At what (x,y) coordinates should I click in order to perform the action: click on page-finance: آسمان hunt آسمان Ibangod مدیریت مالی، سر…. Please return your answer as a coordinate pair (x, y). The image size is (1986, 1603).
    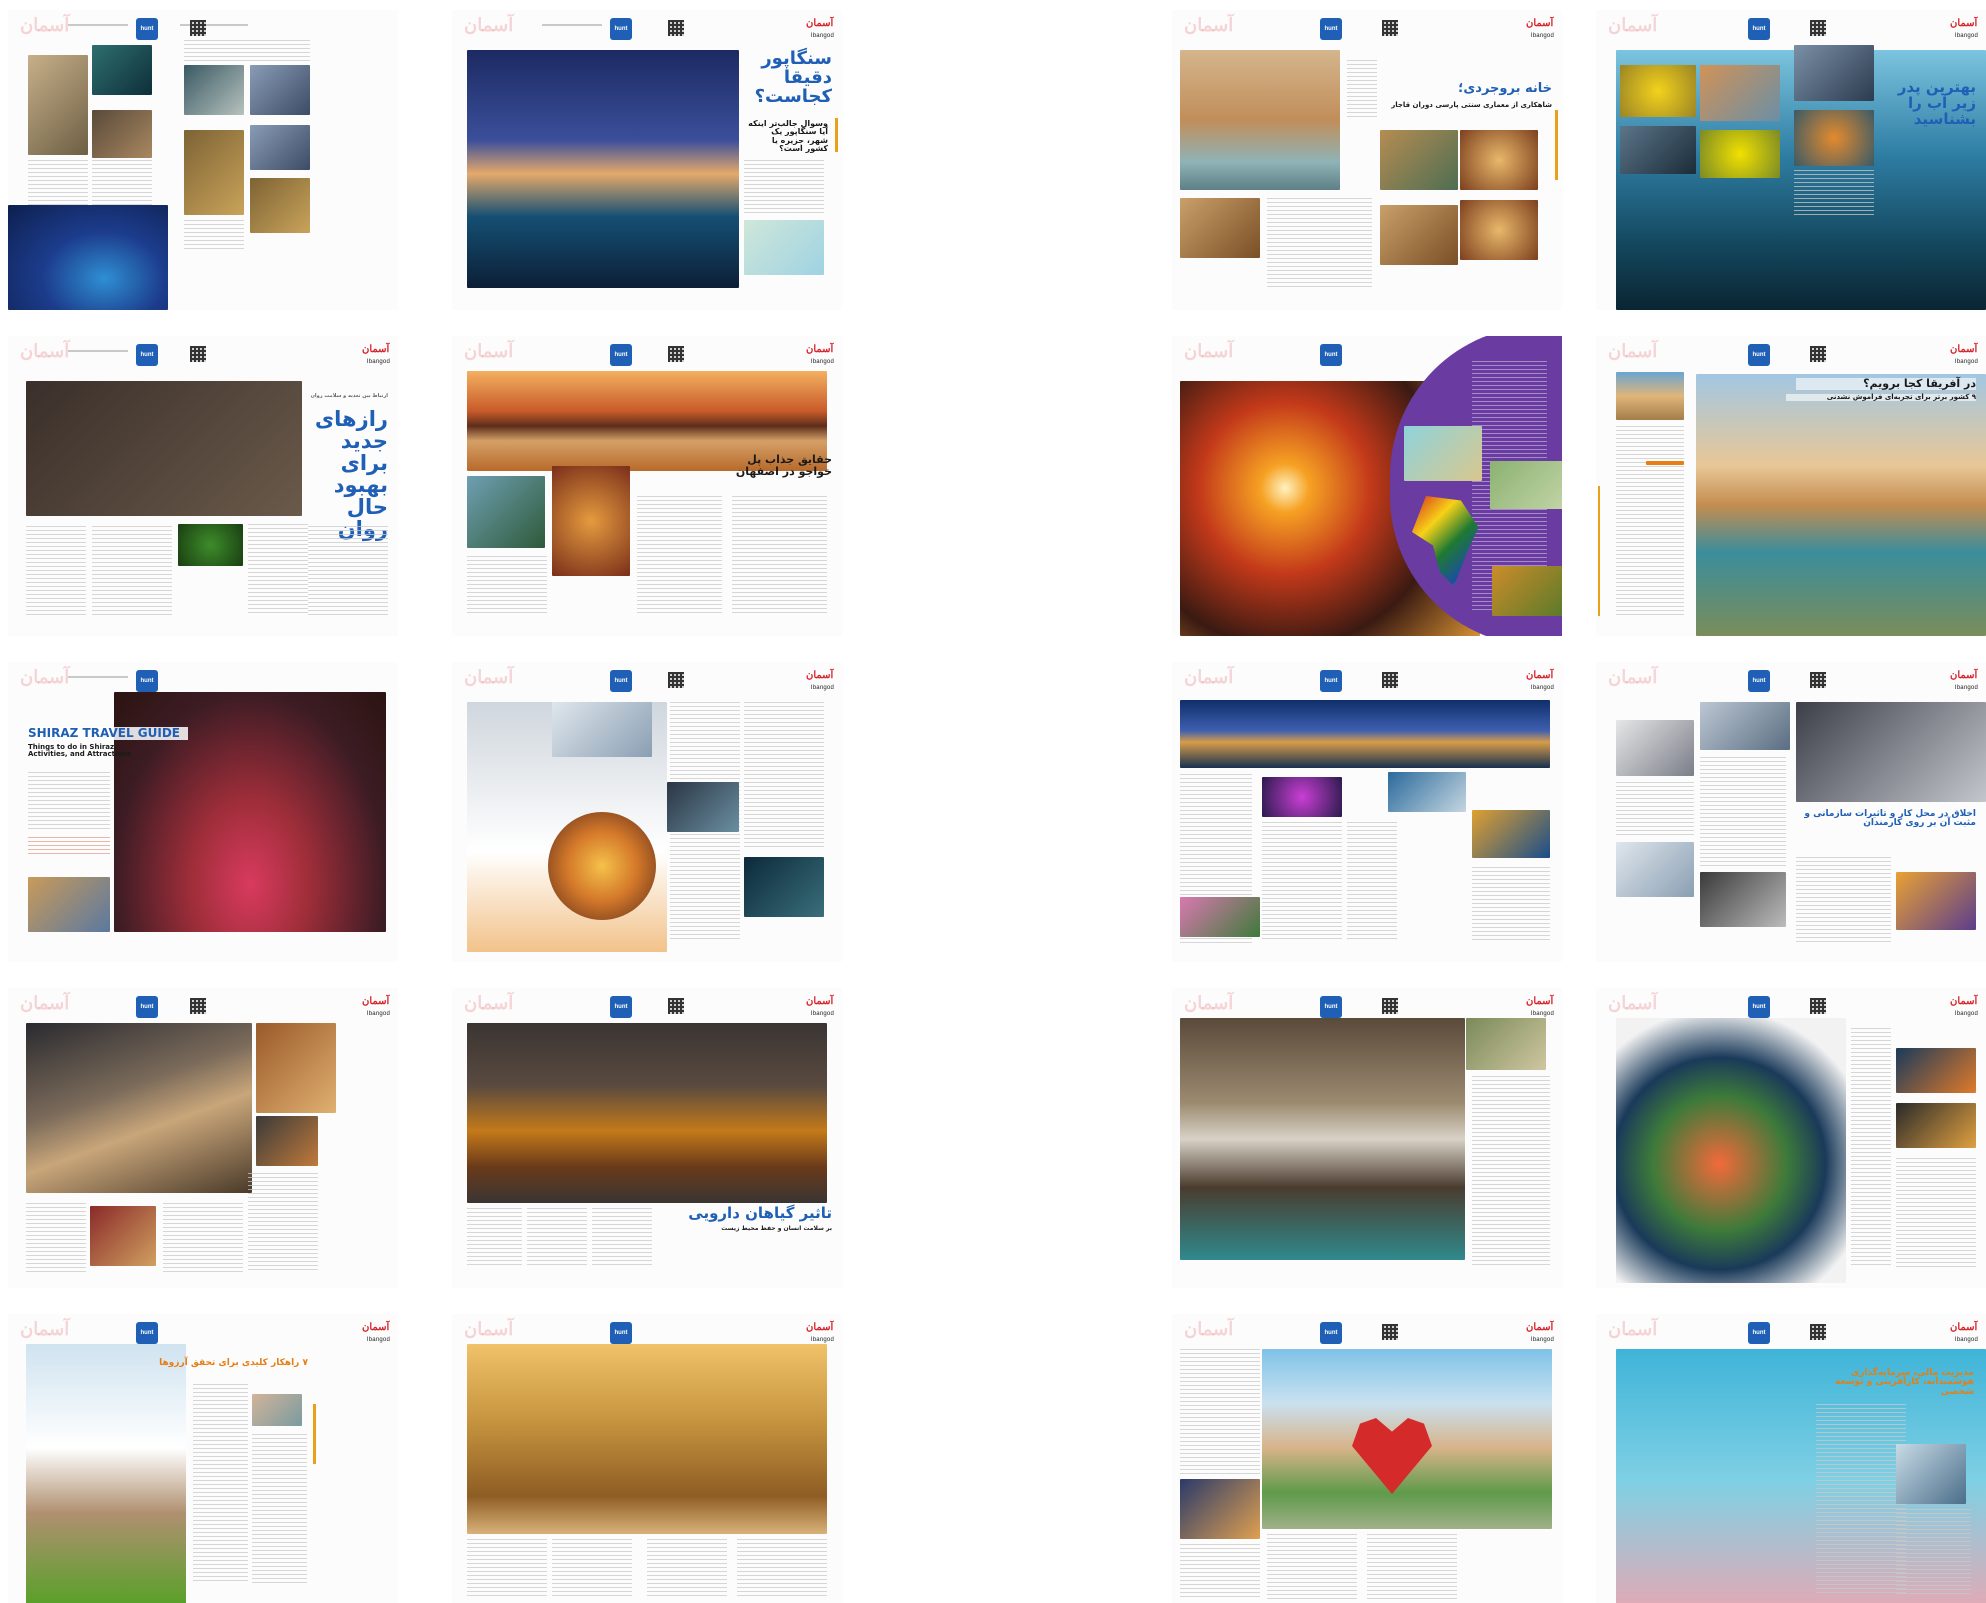
    Looking at the image, I should click on (1791, 1458).